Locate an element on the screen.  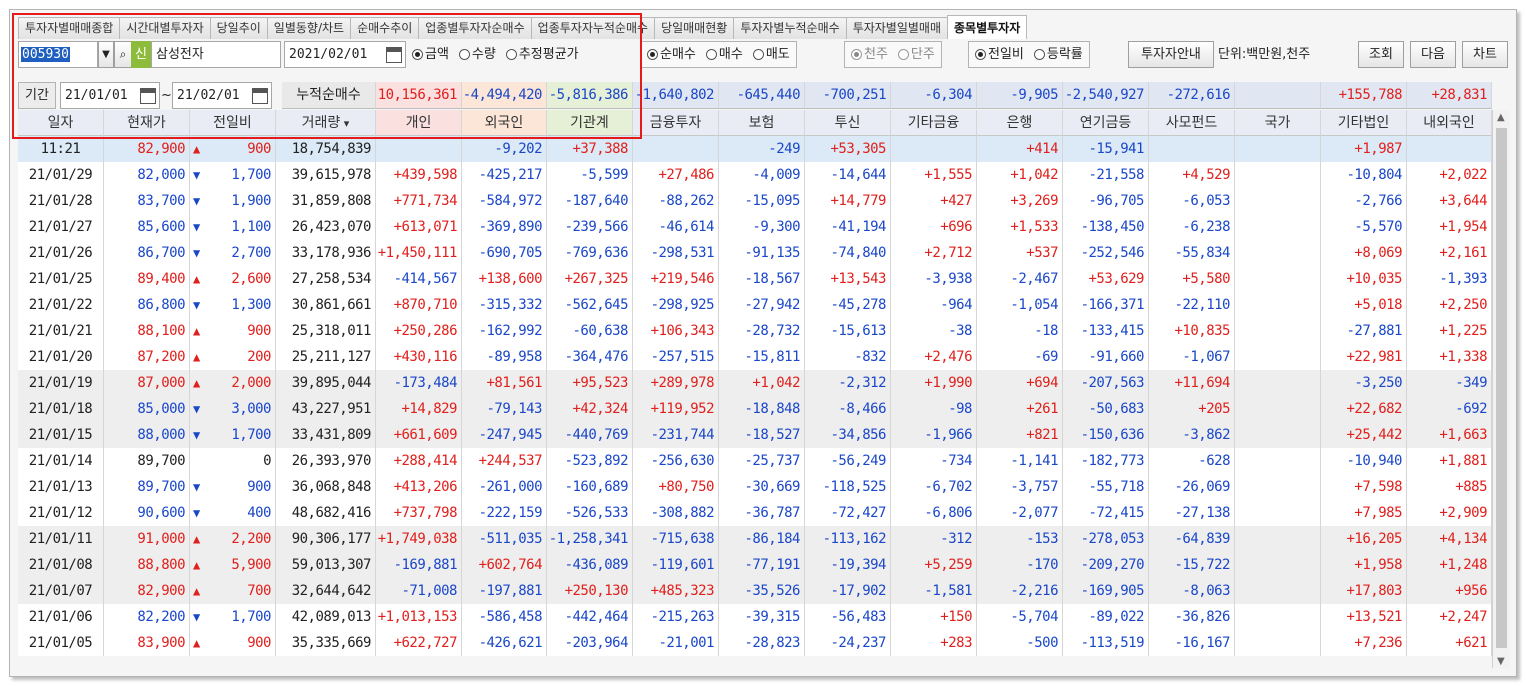
measure-option-1: 수량 is located at coordinates (477, 54).